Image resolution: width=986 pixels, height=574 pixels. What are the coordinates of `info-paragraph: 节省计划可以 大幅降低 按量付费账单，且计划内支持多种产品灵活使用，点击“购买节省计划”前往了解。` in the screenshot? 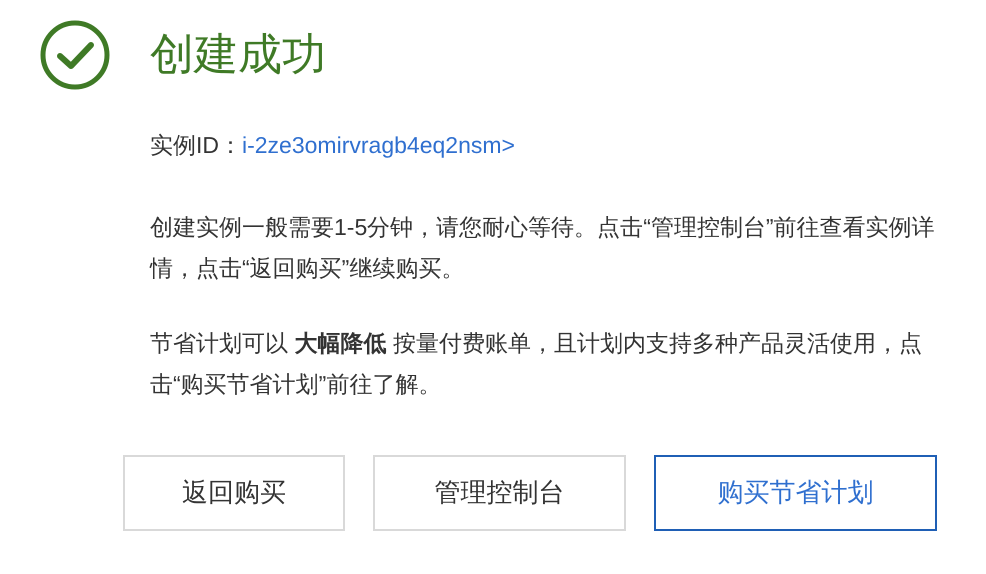 It's located at (536, 363).